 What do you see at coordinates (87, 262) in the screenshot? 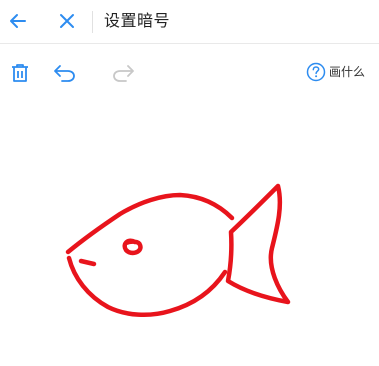
I see `fish-mouth-stroke` at bounding box center [87, 262].